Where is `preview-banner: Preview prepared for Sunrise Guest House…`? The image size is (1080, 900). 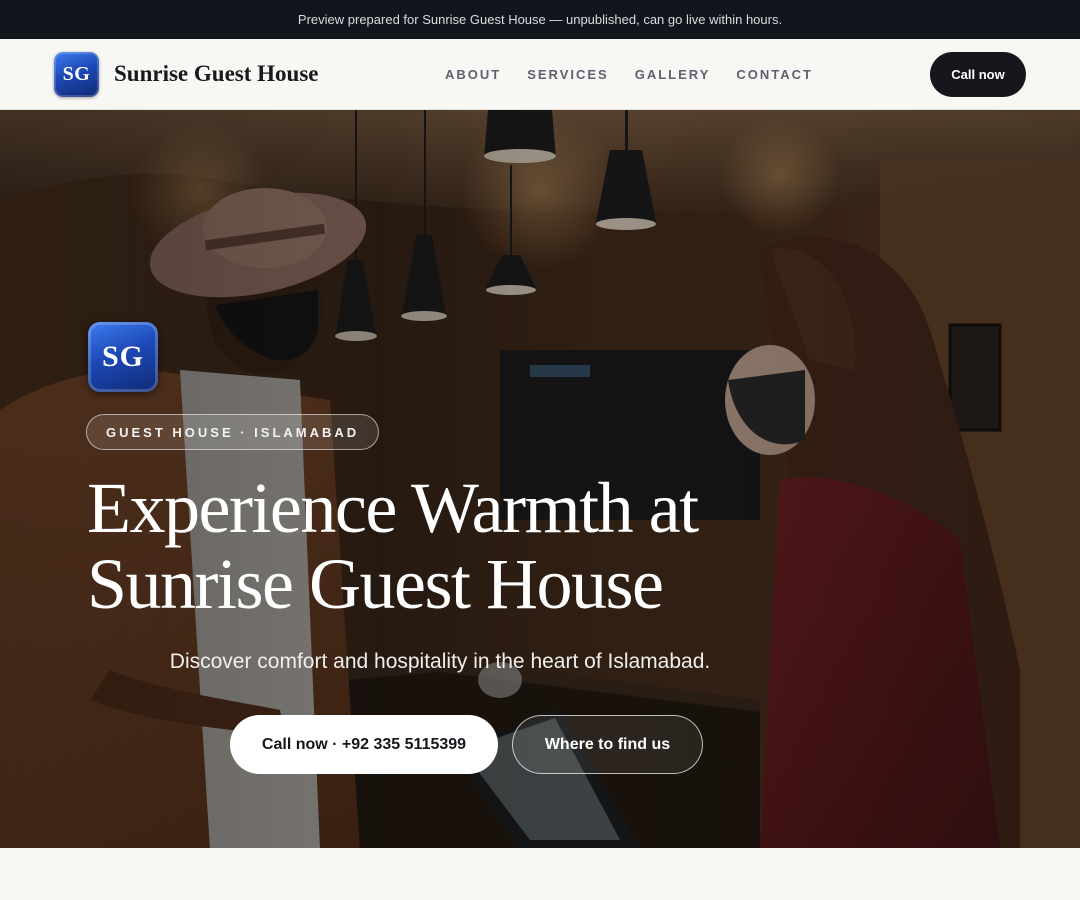
preview-banner: Preview prepared for Sunrise Guest House… is located at coordinates (540, 19).